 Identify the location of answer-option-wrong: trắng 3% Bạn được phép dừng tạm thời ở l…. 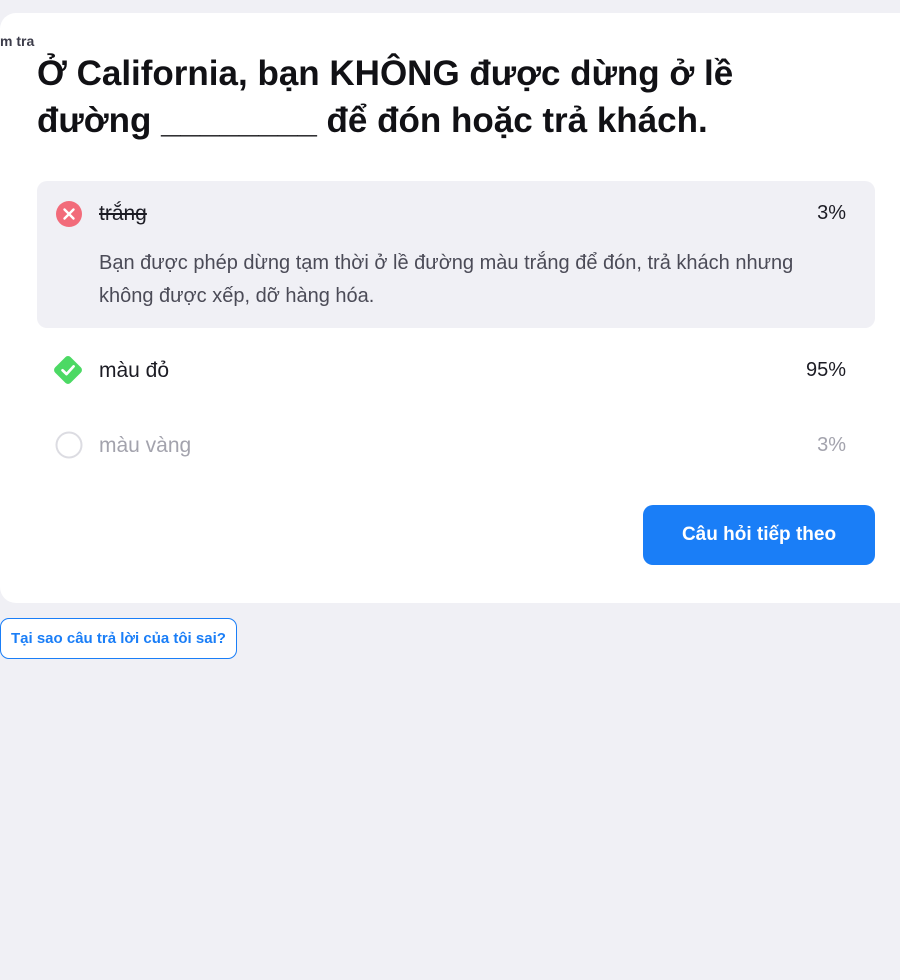
(456, 254).